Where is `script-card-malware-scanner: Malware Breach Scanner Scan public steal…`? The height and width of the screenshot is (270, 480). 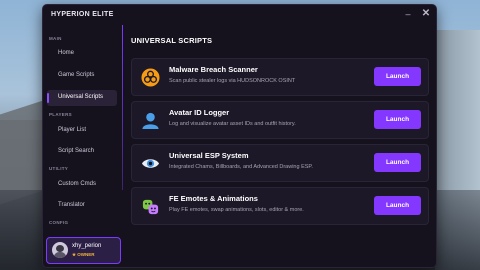
script-card-malware-scanner: Malware Breach Scanner Scan public steal… is located at coordinates (280, 77).